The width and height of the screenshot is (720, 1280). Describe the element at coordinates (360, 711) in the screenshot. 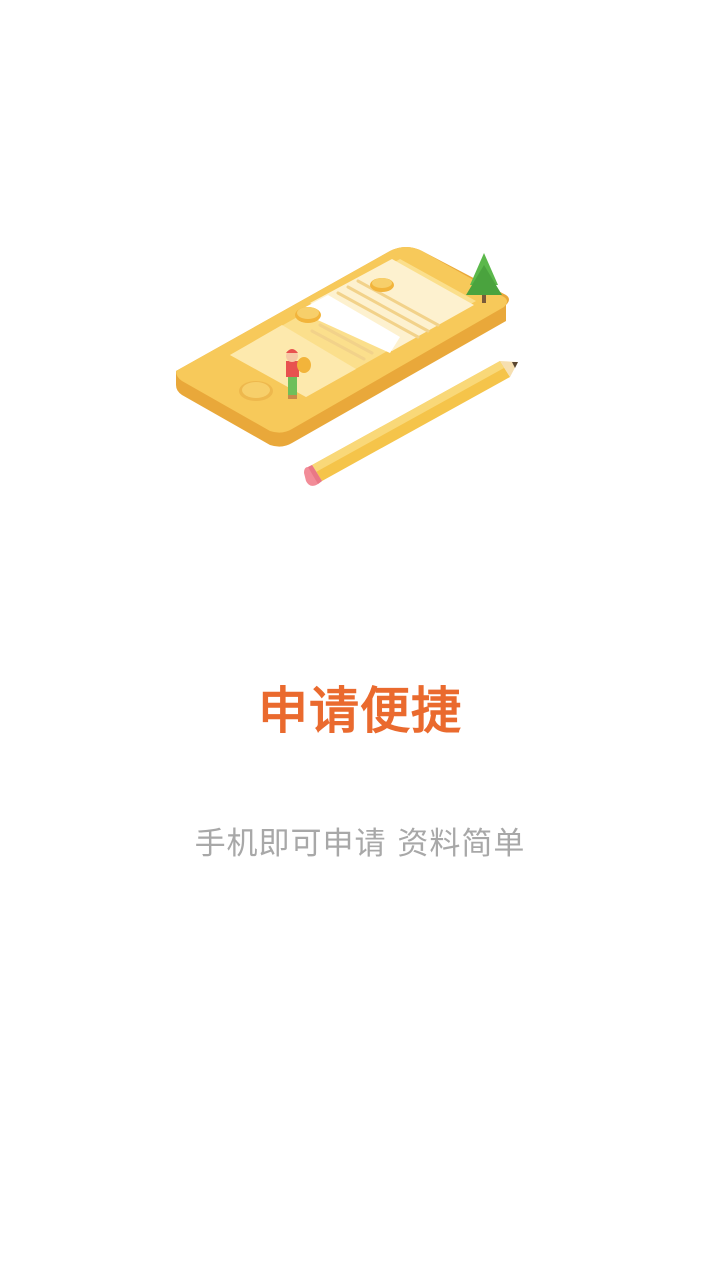

I see `page-title: 申请便捷` at that location.